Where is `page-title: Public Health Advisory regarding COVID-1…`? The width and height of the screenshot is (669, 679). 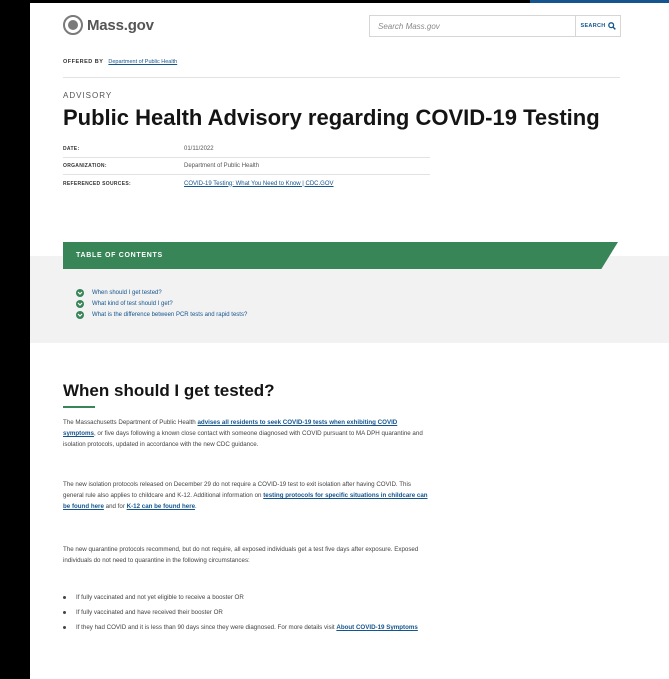
page-title: Public Health Advisory regarding COVID-1… is located at coordinates (331, 117).